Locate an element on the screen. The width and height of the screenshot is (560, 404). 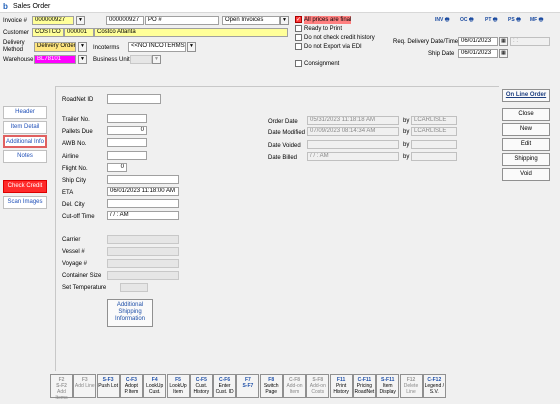
pt-label: PT is located at coordinates (488, 20).